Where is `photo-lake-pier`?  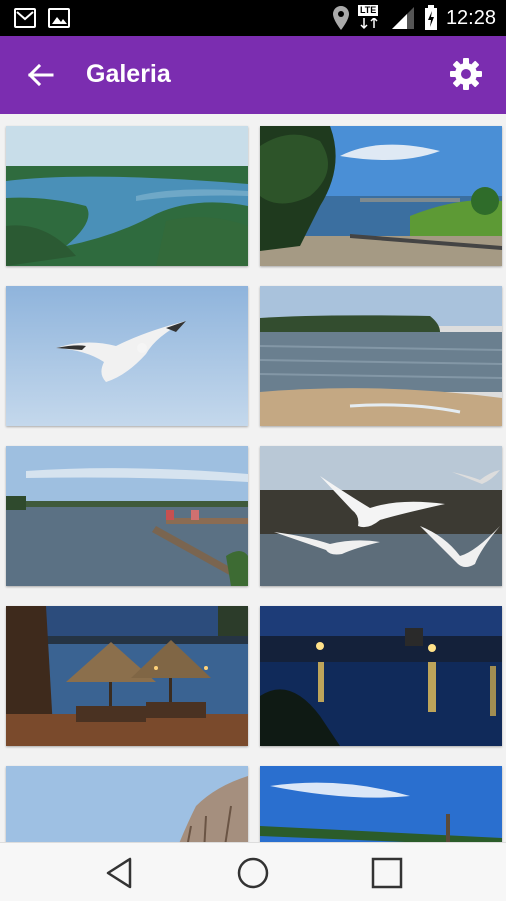
photo-lake-pier is located at coordinates (127, 516).